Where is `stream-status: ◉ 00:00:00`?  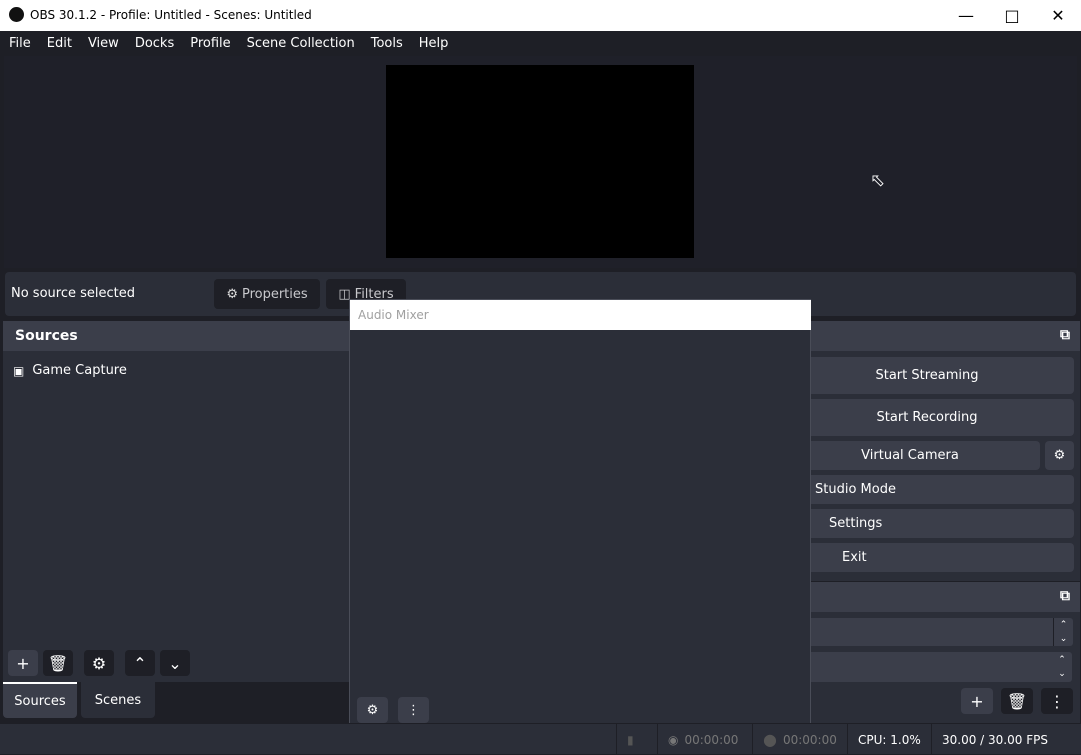
stream-status: ◉ 00:00:00 is located at coordinates (704, 739).